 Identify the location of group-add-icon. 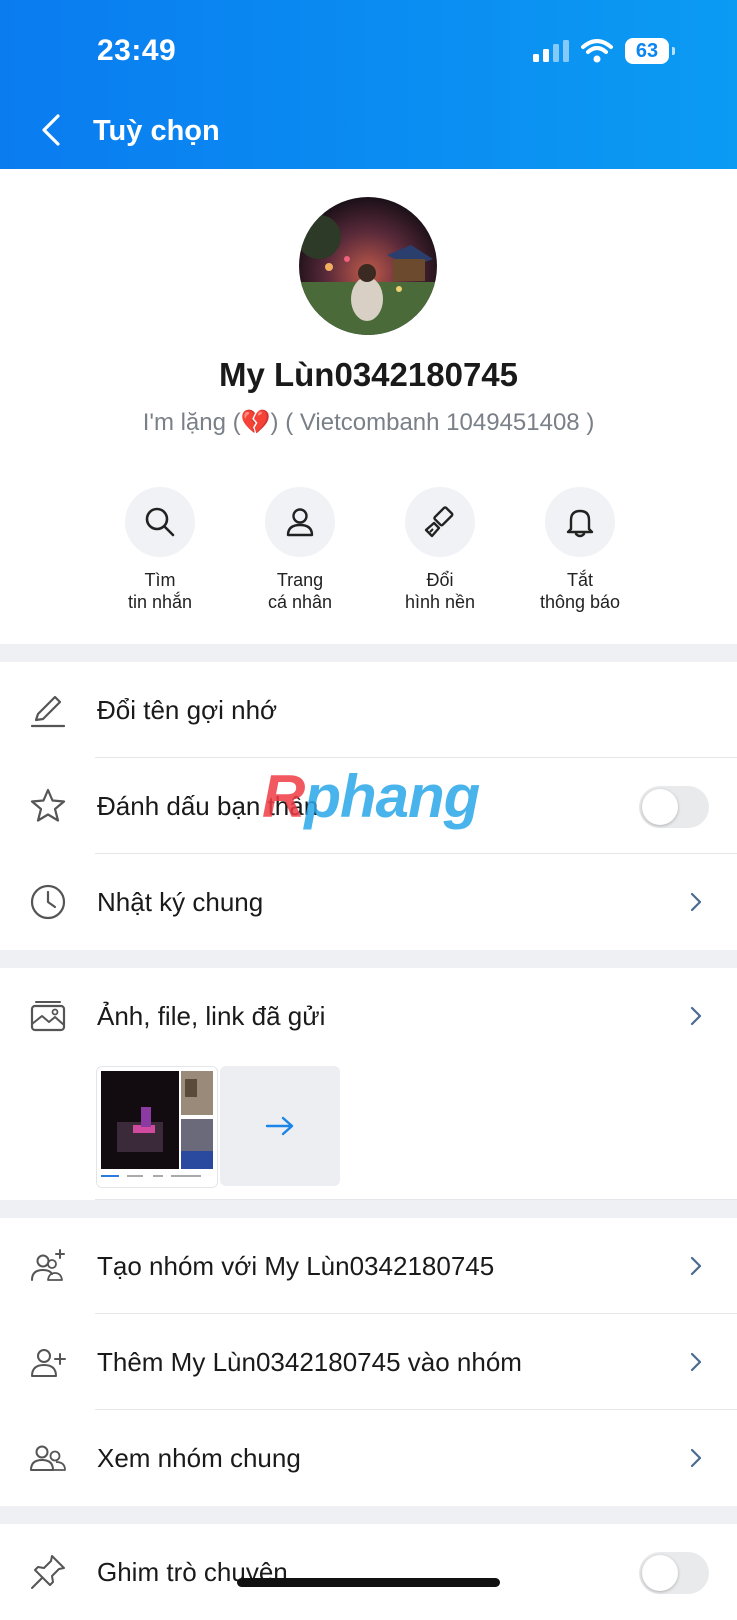
(48, 1265).